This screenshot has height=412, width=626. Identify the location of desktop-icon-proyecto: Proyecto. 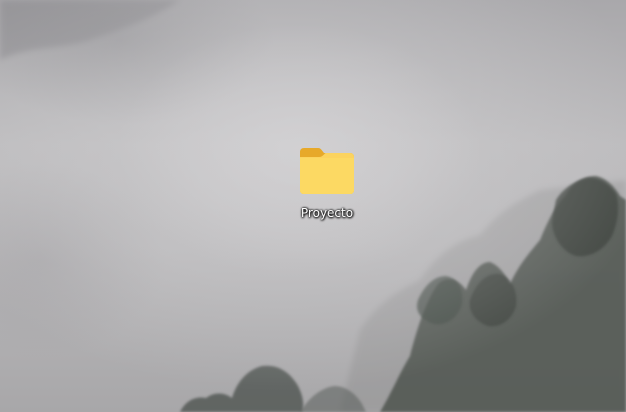
(327, 189).